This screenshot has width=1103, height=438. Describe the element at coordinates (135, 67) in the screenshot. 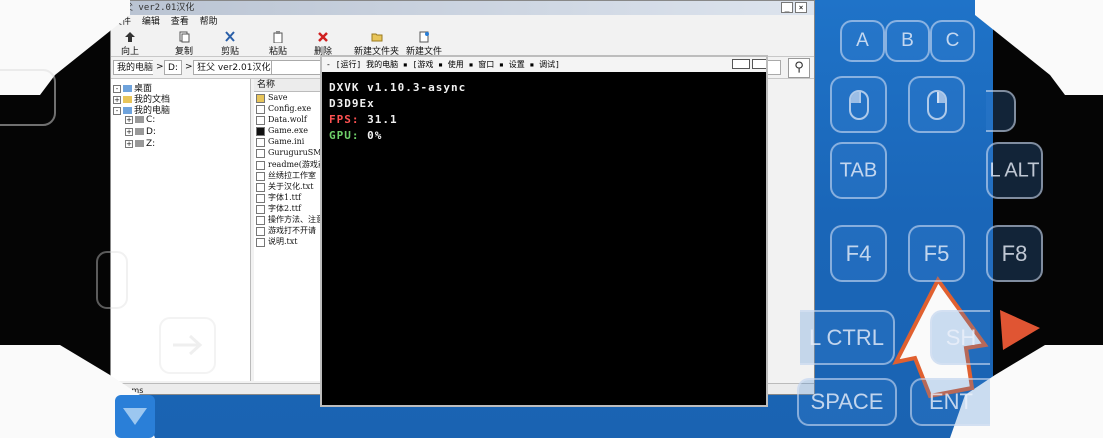

I see `crumb-my-computer: 我的电脑` at that location.